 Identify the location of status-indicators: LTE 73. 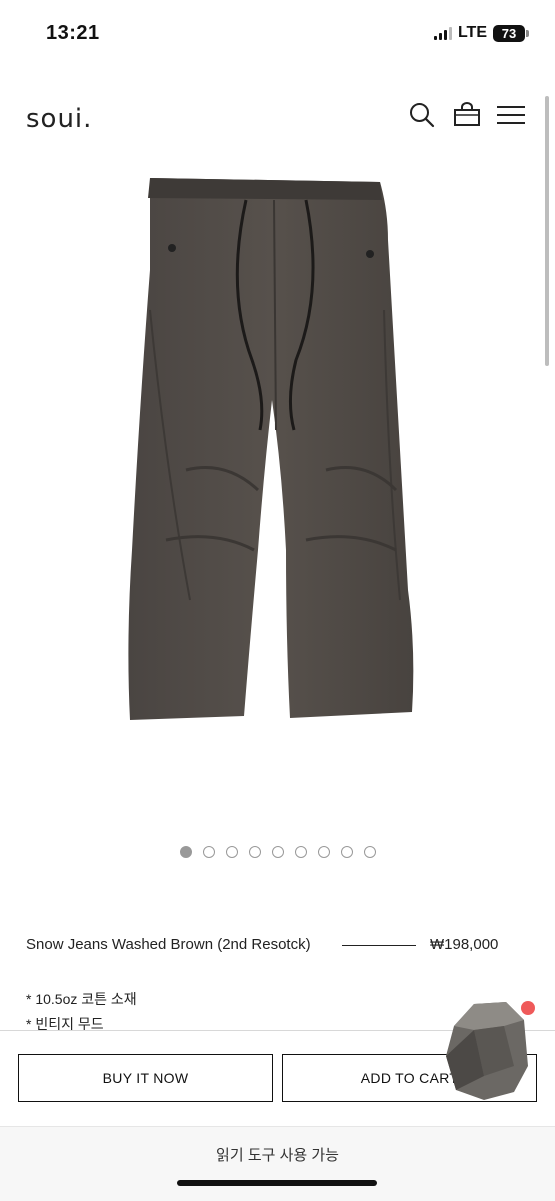
(481, 33).